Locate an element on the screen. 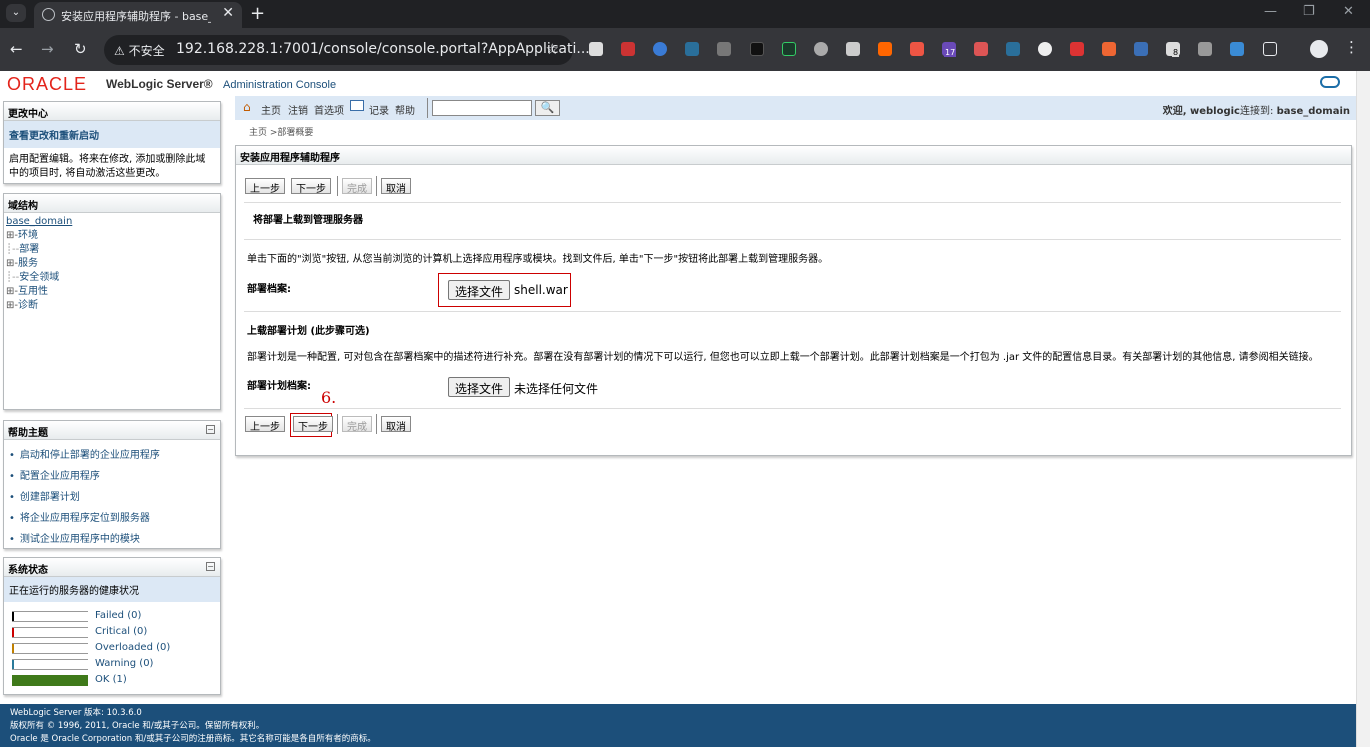 The image size is (1370, 747). extension-badge-icon: 17 is located at coordinates (949, 49).